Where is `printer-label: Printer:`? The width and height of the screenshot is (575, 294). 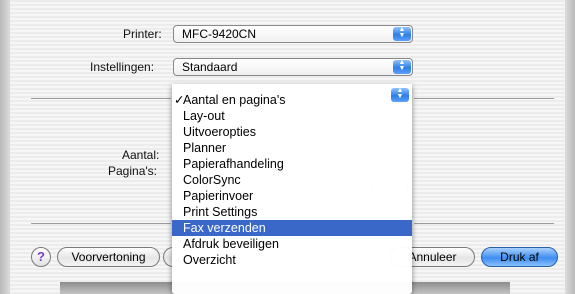
printer-label: Printer: is located at coordinates (142, 34).